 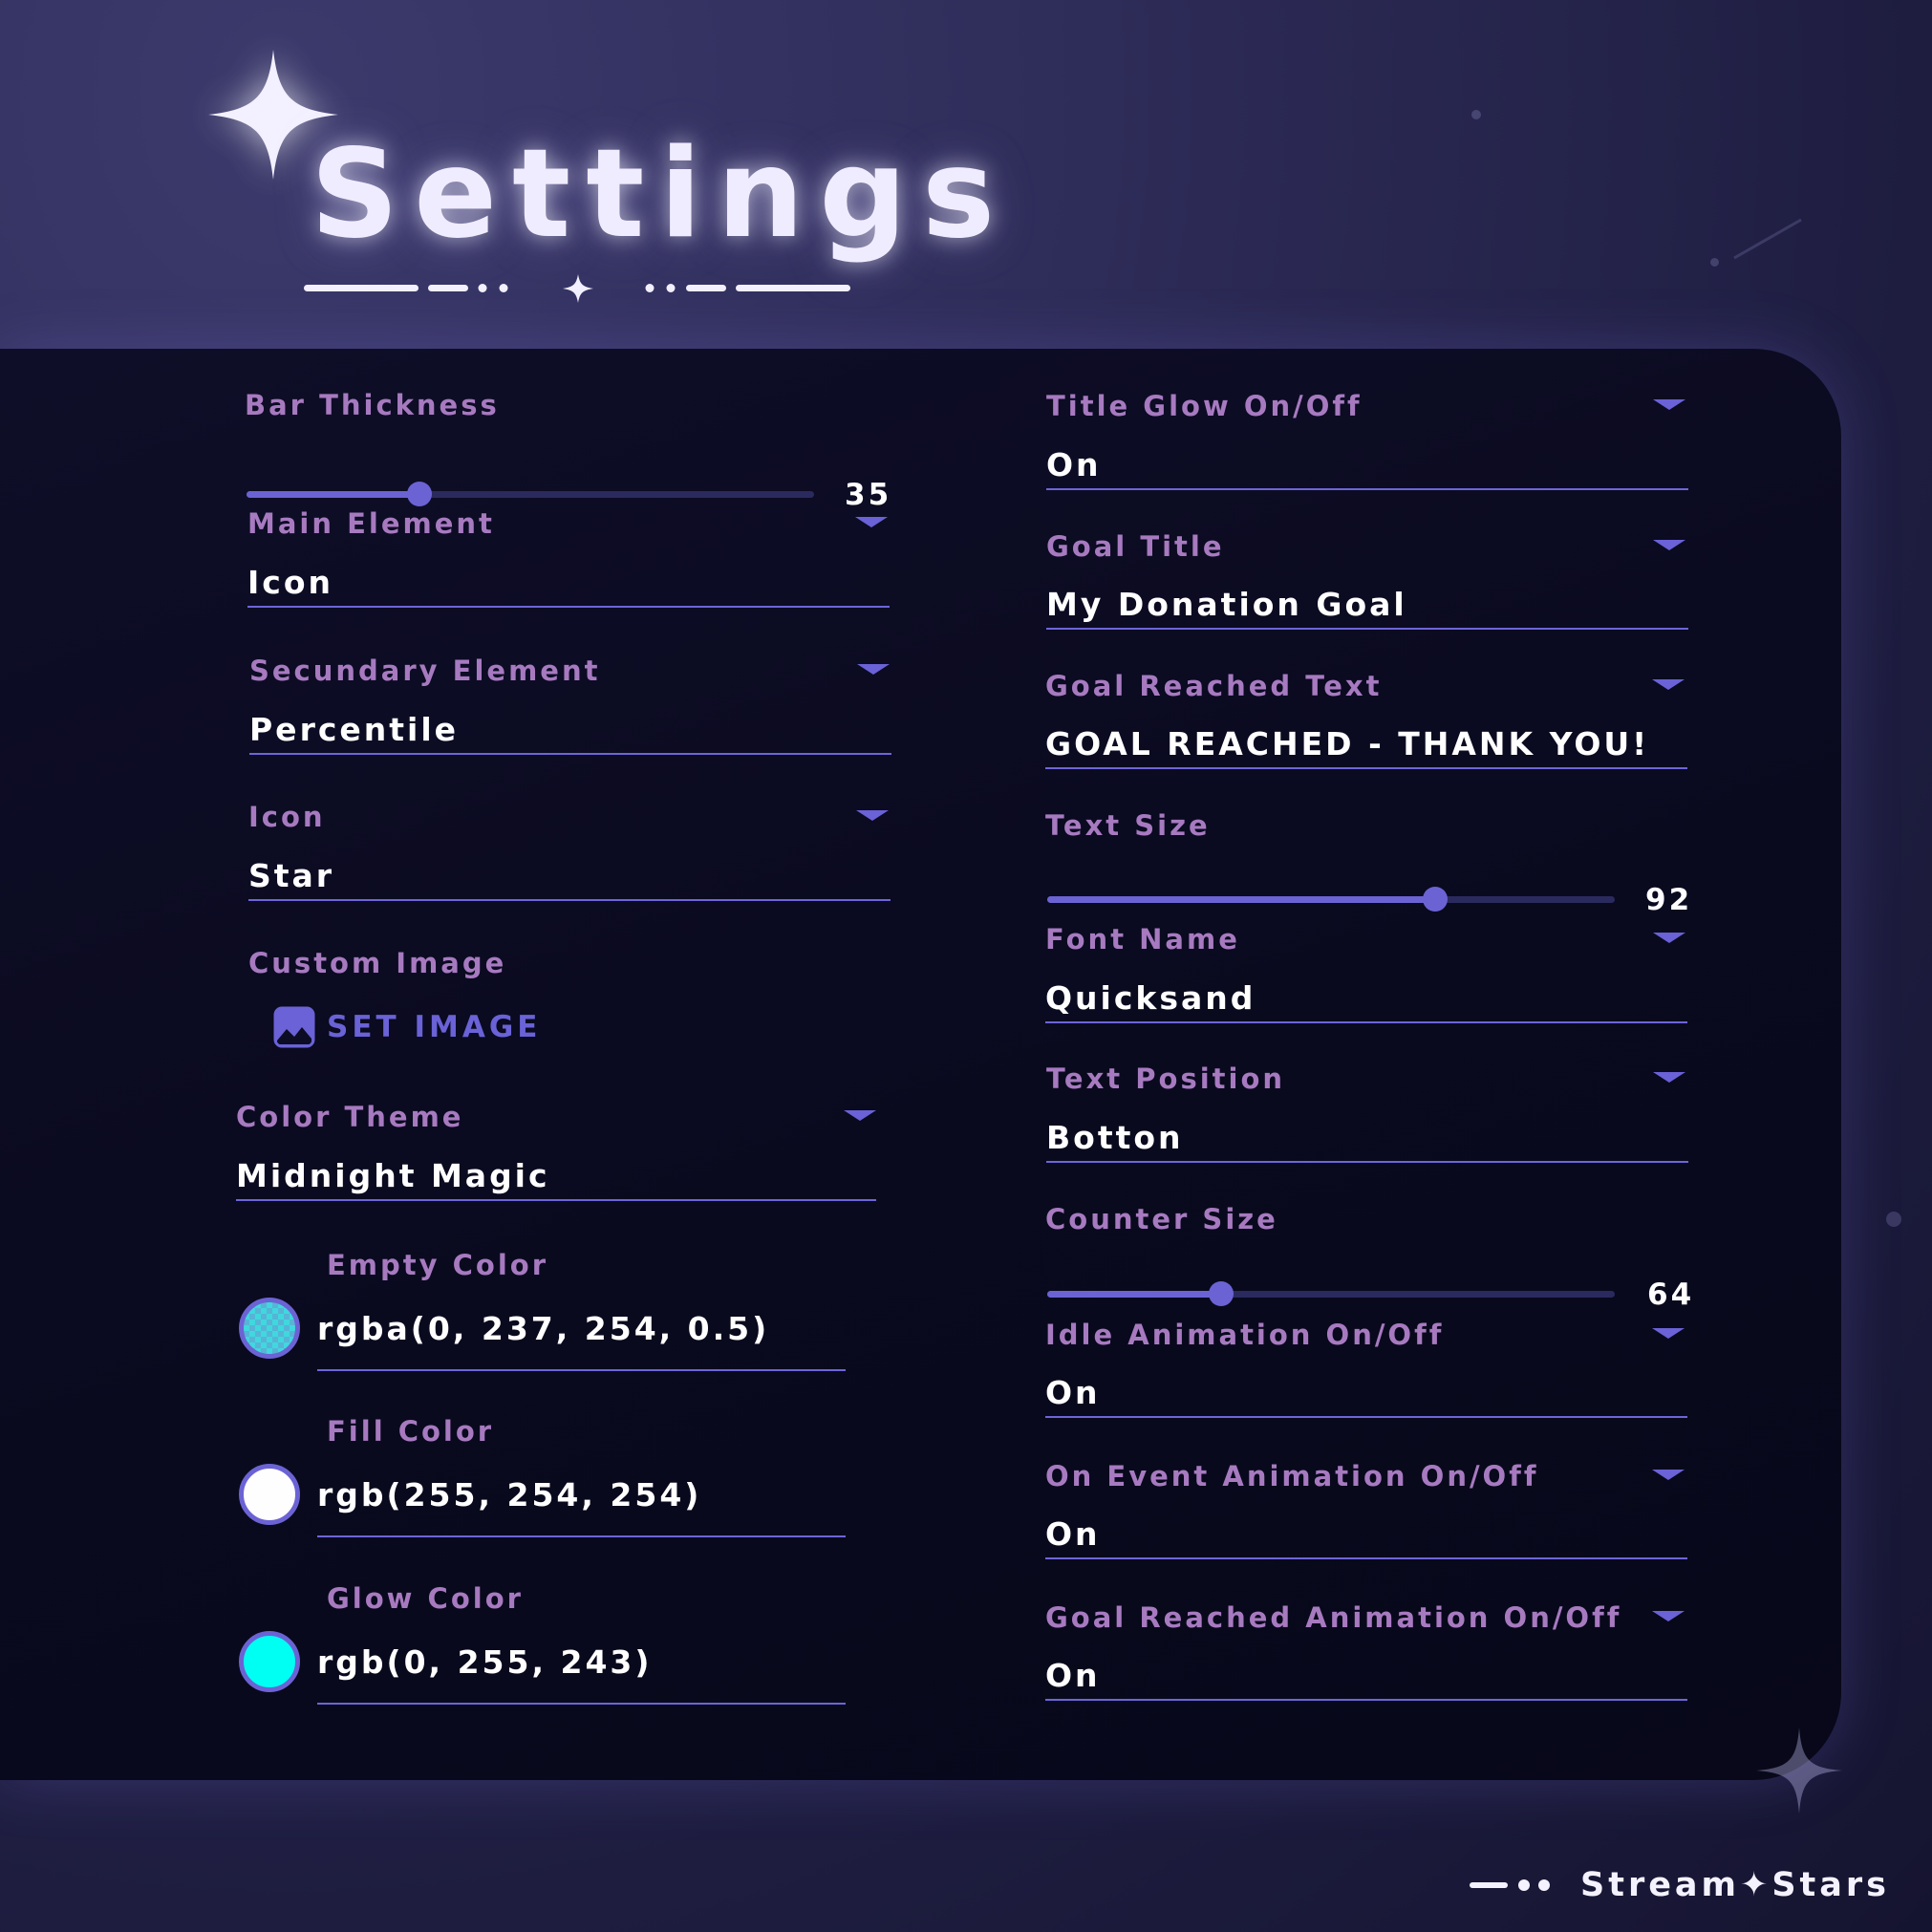 I want to click on fill-color-value: rgb(255, 254, 254), so click(x=509, y=1494).